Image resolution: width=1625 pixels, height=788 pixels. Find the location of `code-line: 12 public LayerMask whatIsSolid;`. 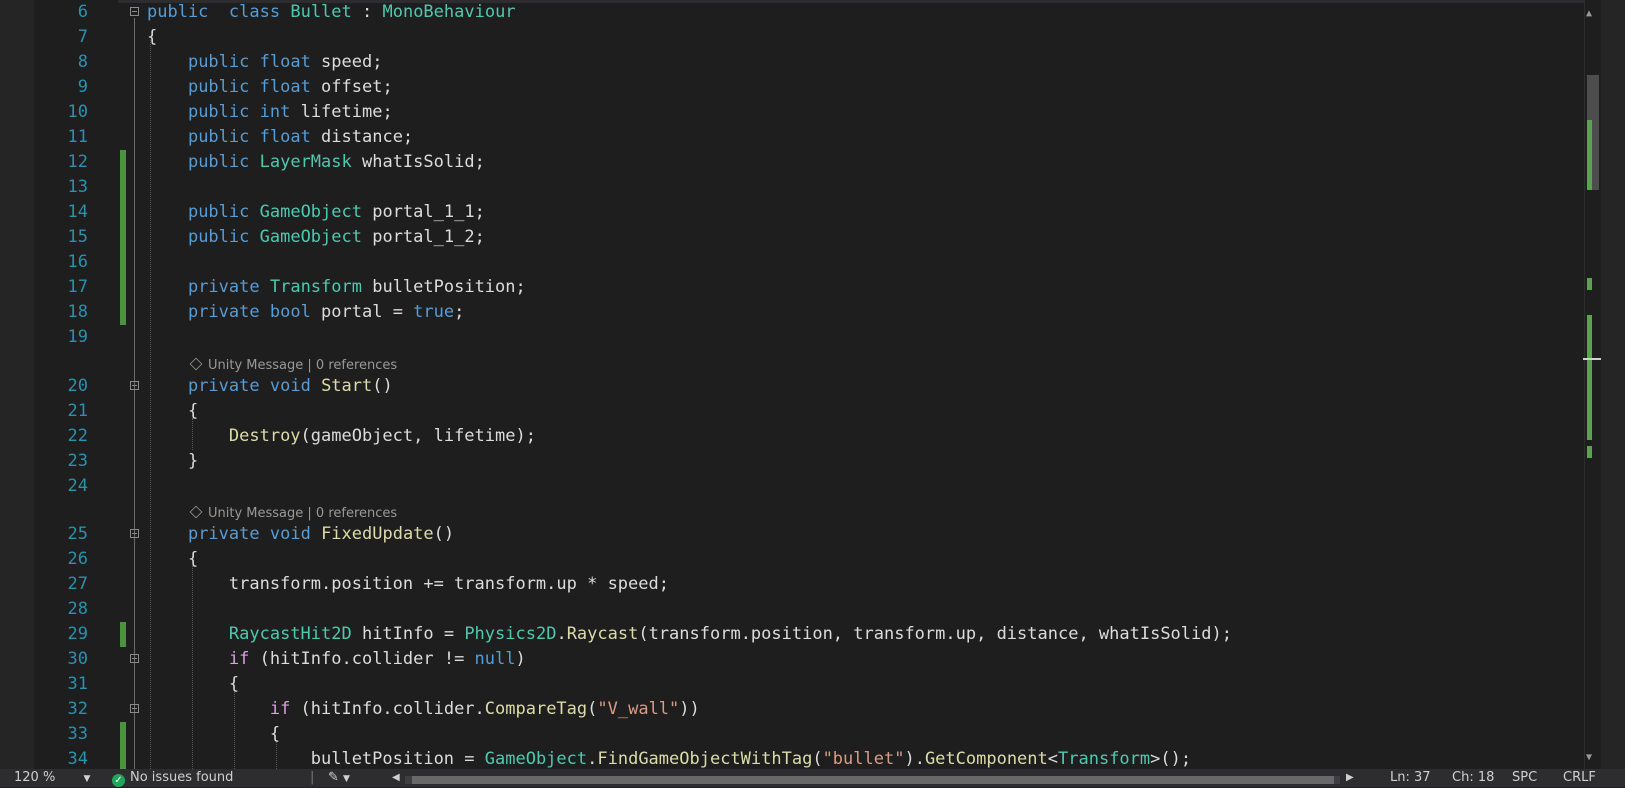

code-line: 12 public LayerMask whatIsSolid; is located at coordinates (792, 162).